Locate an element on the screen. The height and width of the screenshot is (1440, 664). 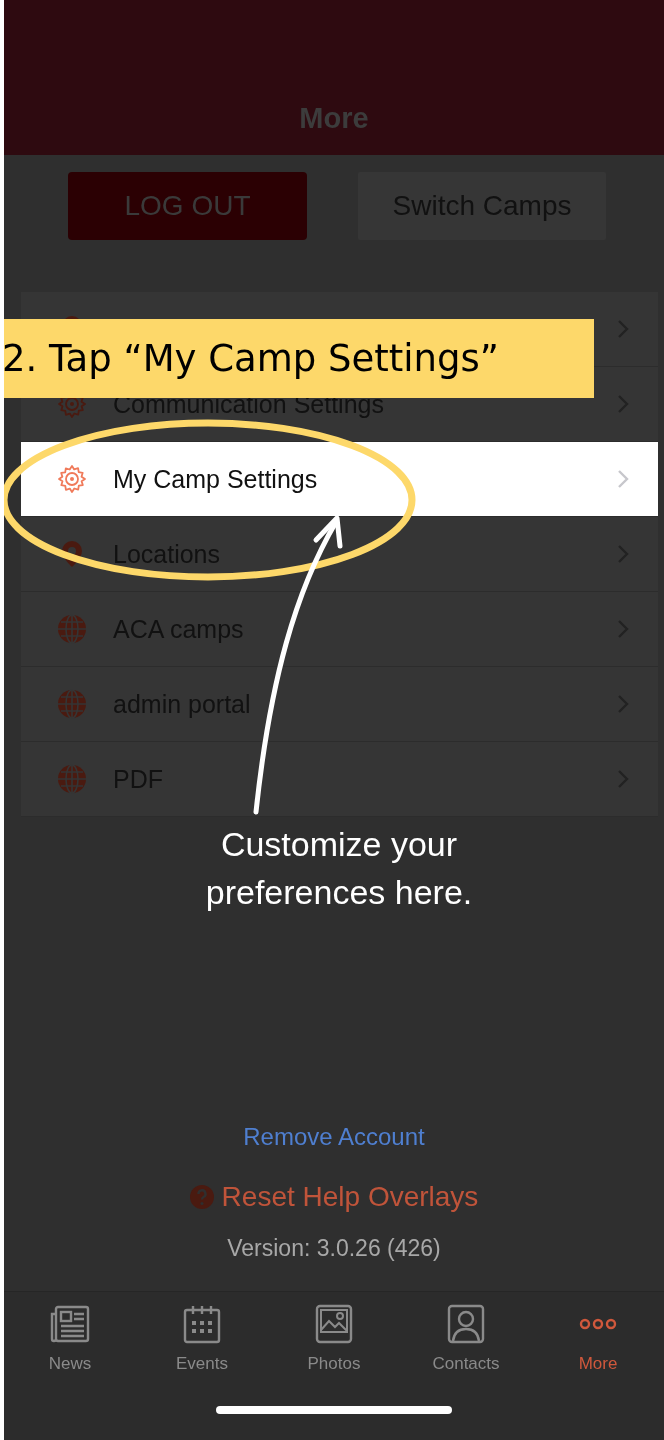
help-icon is located at coordinates (201, 1197).